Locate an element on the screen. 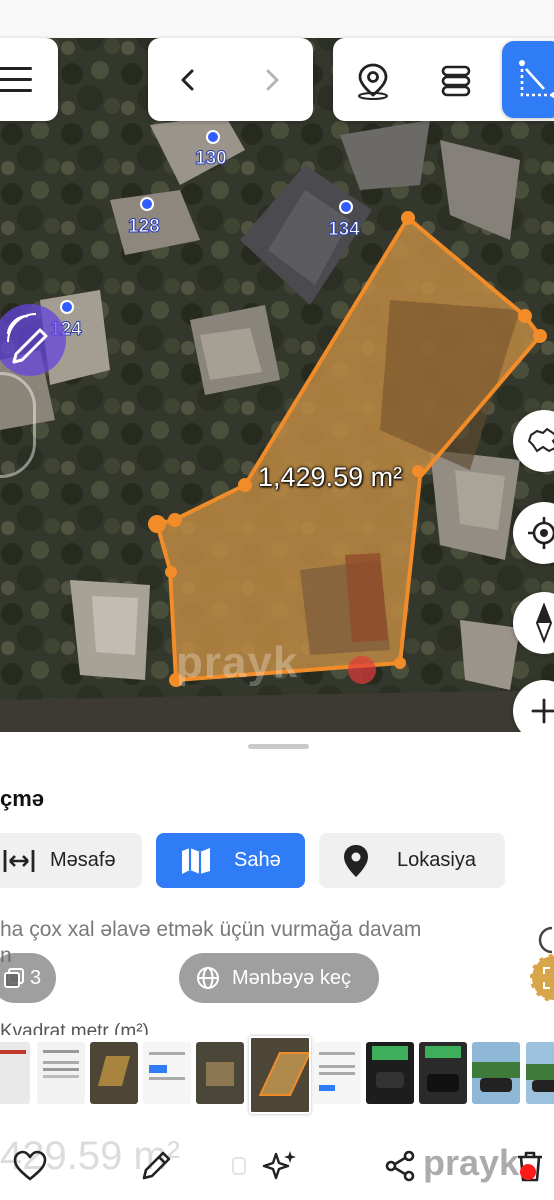  zoom-in-icon is located at coordinates (542, 711).